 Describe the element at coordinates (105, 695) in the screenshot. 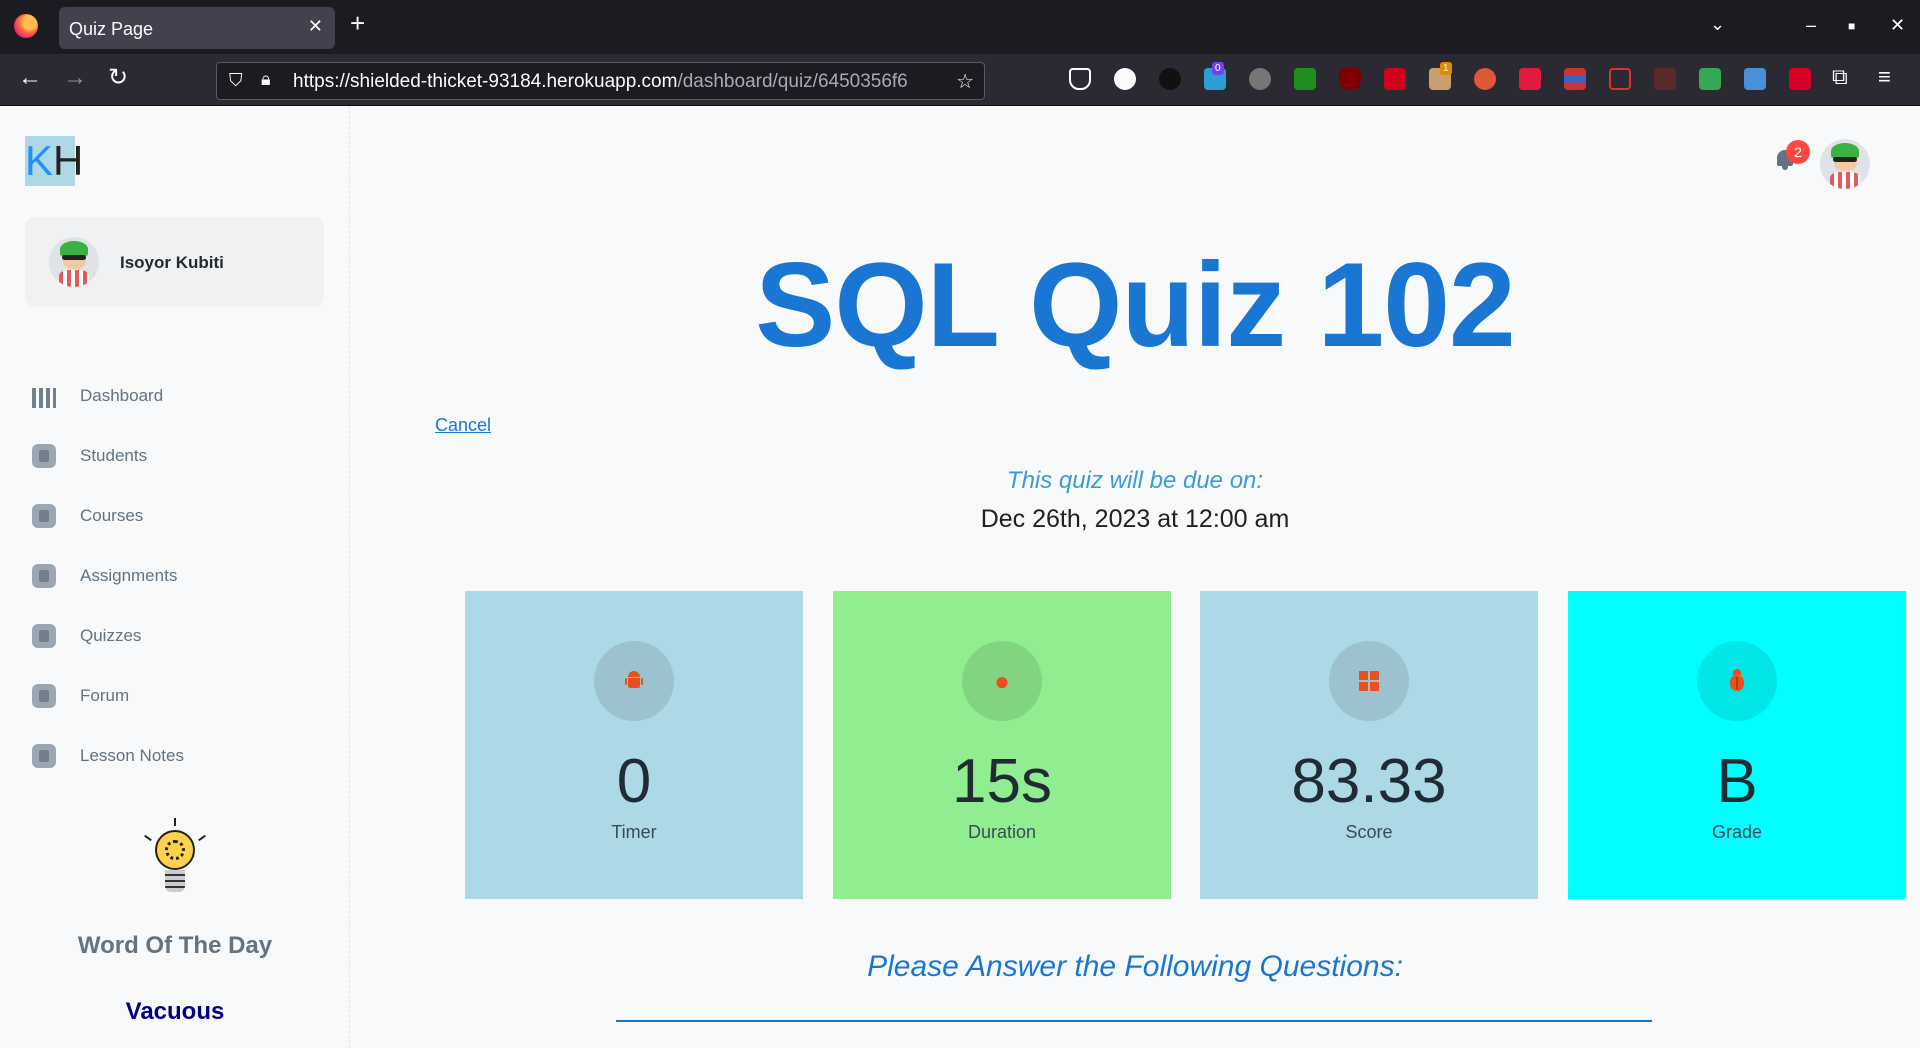

I see `sidebar-item-label: Forum` at that location.